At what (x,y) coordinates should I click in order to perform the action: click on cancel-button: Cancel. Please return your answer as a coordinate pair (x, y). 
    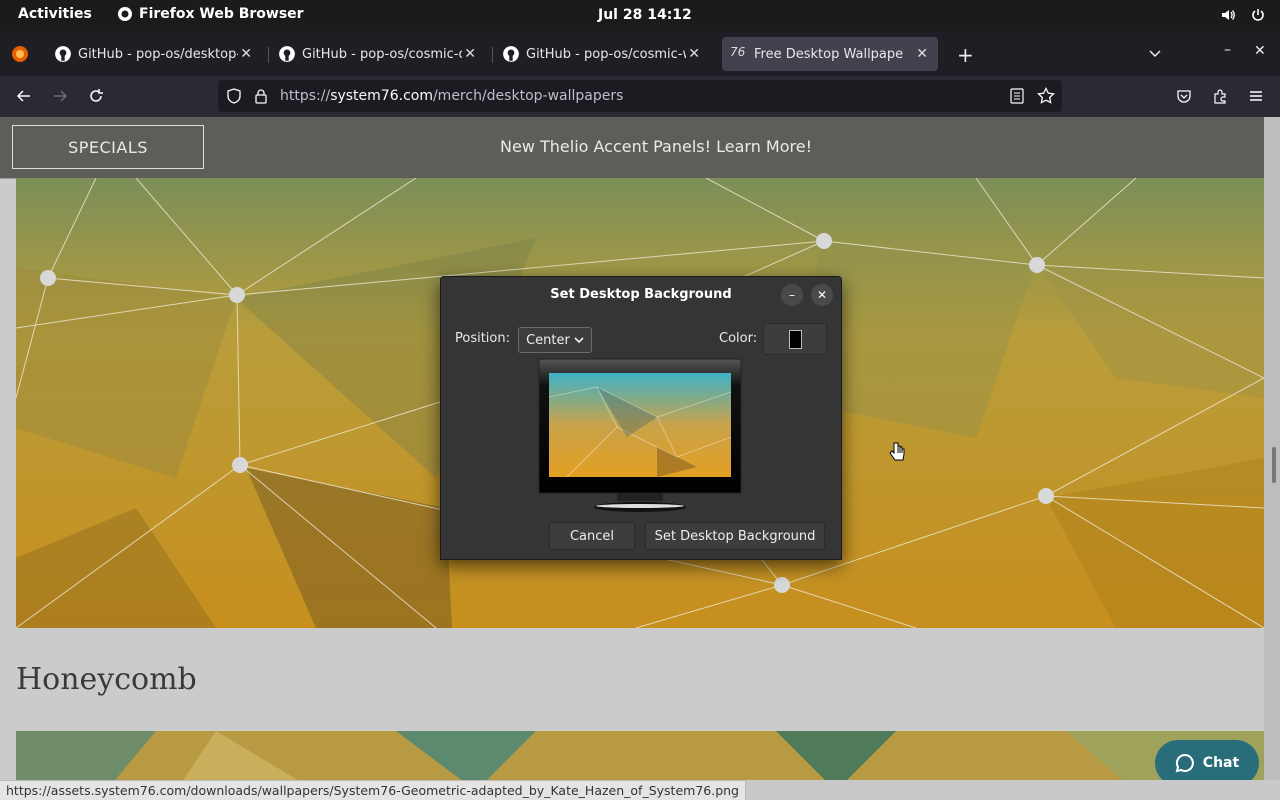
    Looking at the image, I should click on (592, 536).